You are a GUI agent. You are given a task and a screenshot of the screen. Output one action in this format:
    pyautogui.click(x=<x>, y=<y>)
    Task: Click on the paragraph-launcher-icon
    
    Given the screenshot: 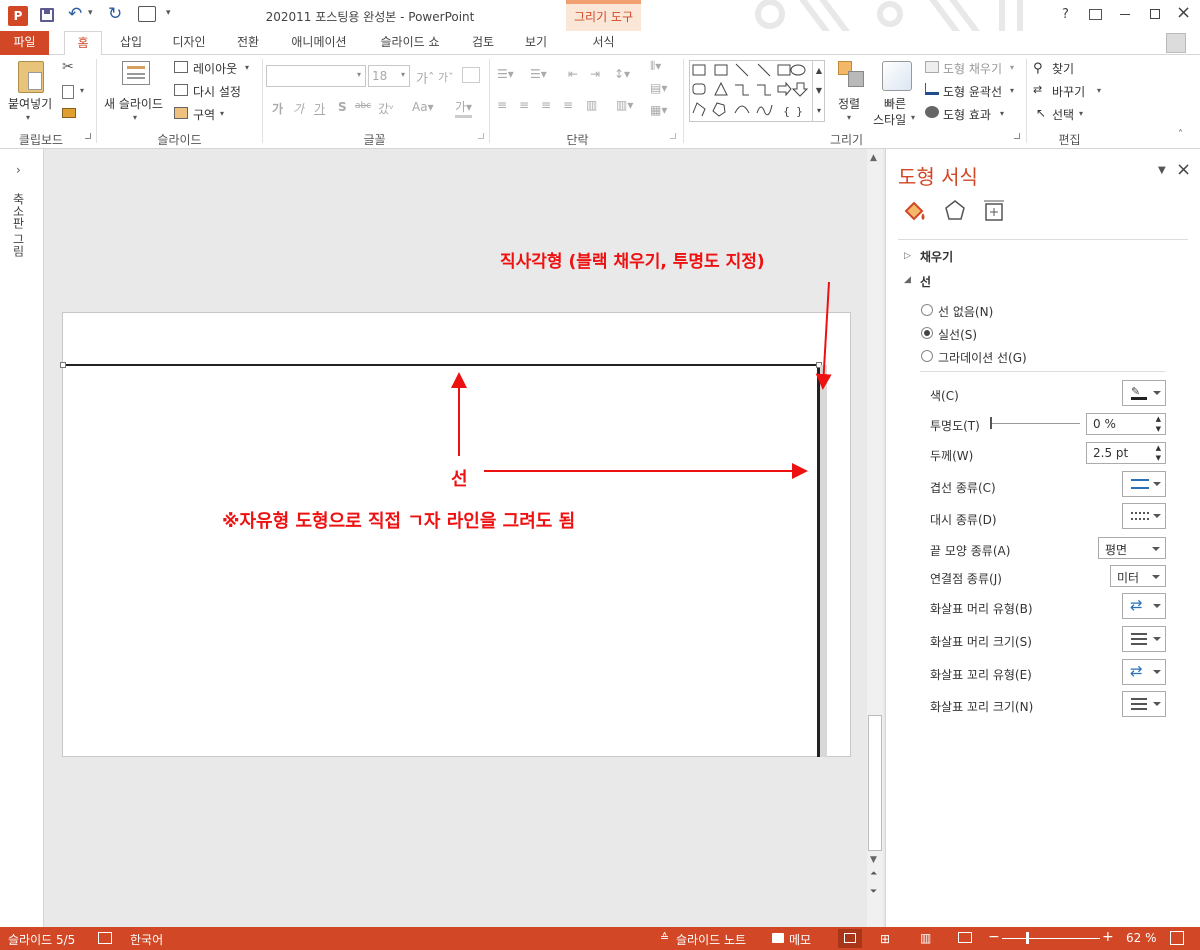 What is the action you would take?
    pyautogui.click(x=673, y=136)
    